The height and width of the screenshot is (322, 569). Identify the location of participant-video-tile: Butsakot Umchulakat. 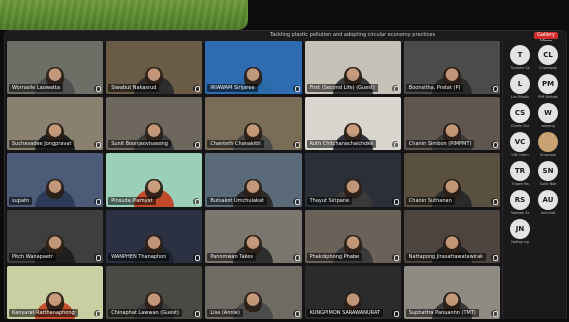
(253, 180).